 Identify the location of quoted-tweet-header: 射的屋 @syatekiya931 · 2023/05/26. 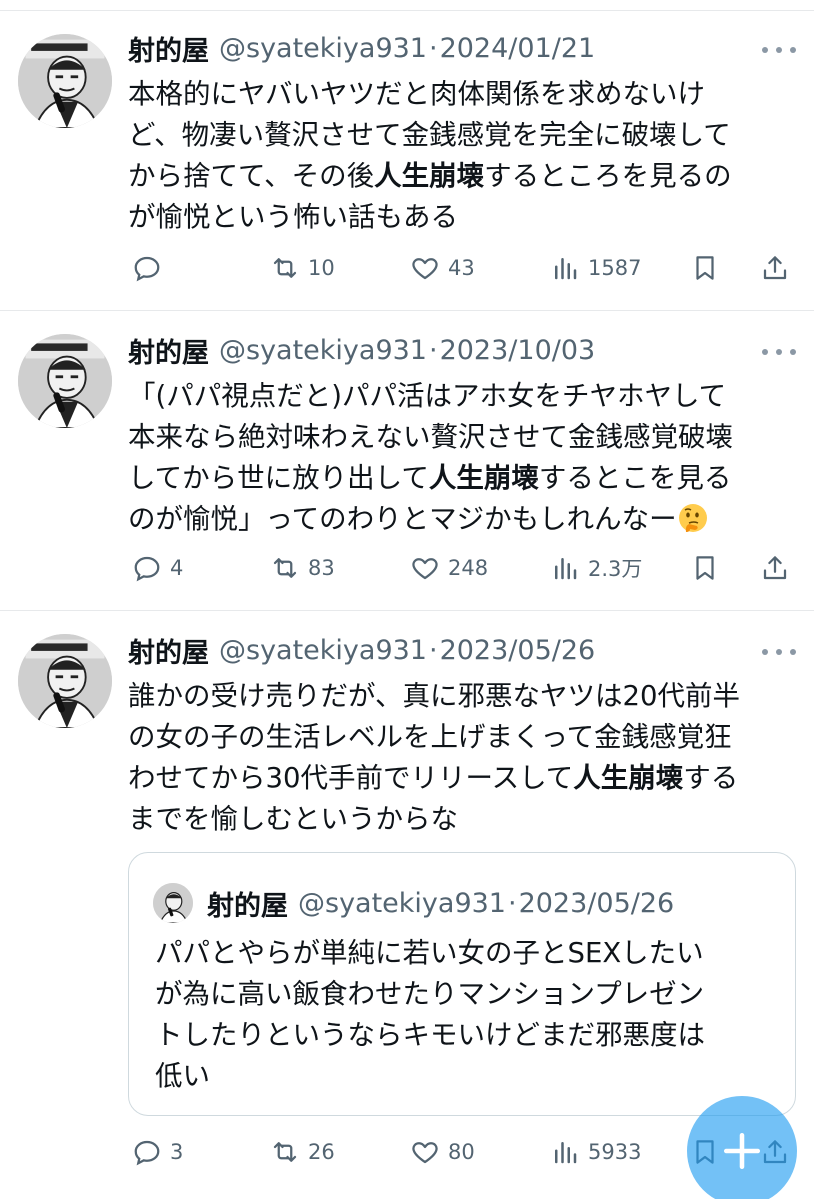
(440, 903).